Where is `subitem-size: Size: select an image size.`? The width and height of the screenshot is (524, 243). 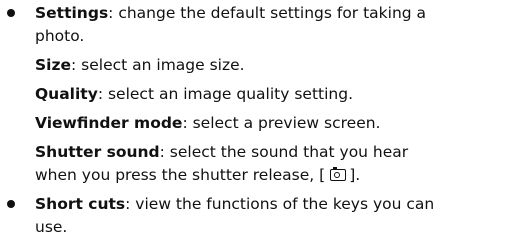 subitem-size: Size: select an image size. is located at coordinates (140, 65).